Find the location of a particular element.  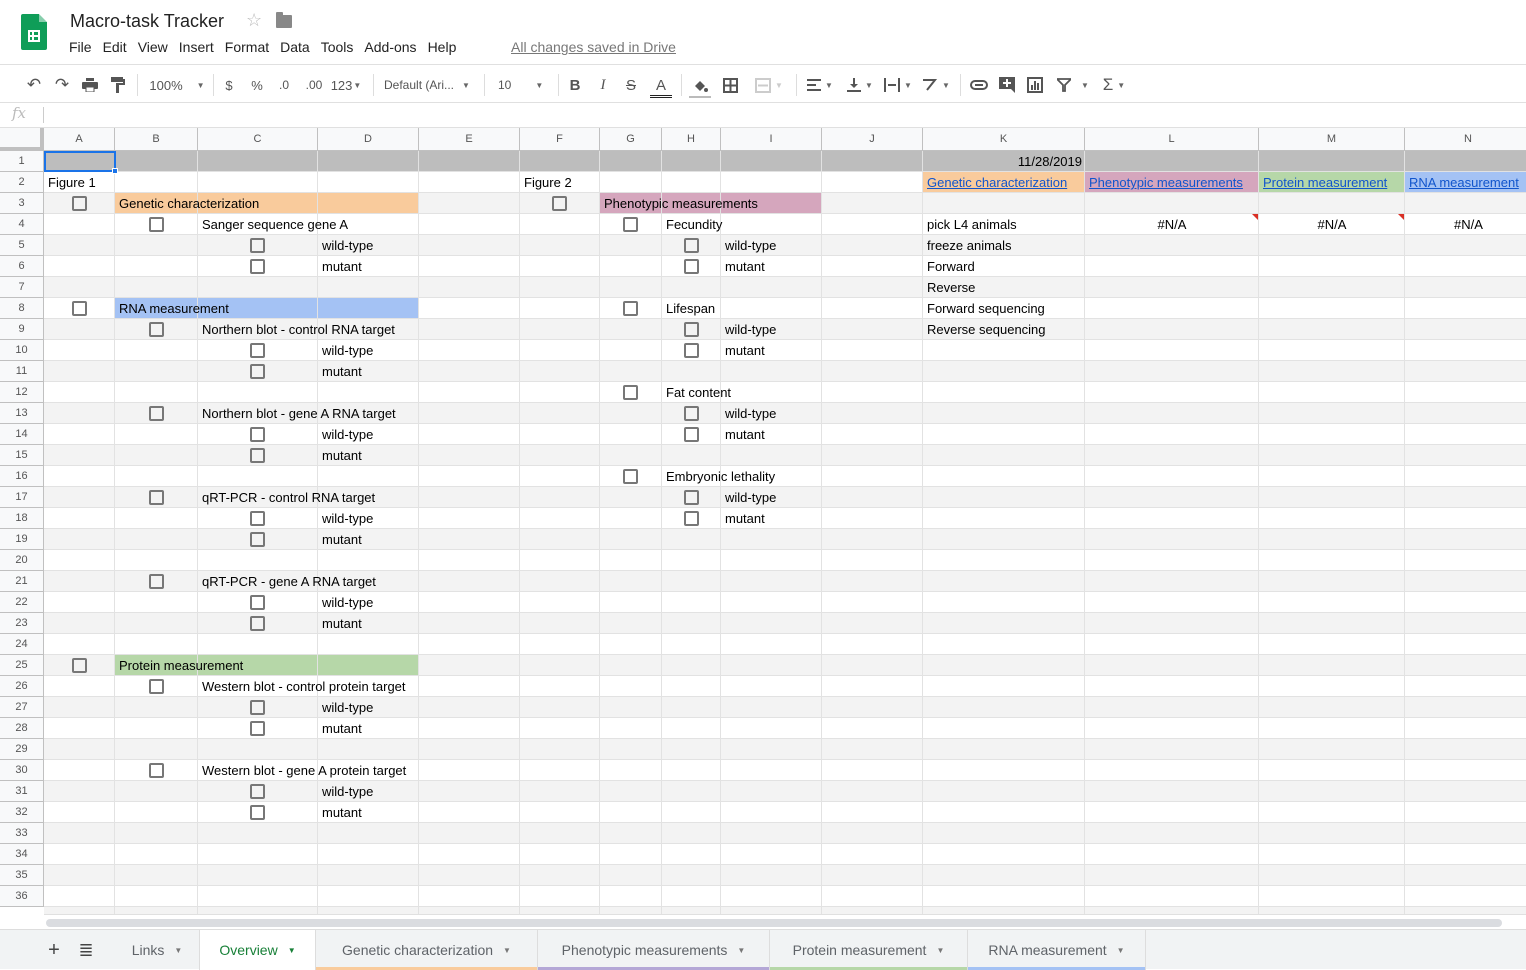

select-all-corner is located at coordinates (22, 139).